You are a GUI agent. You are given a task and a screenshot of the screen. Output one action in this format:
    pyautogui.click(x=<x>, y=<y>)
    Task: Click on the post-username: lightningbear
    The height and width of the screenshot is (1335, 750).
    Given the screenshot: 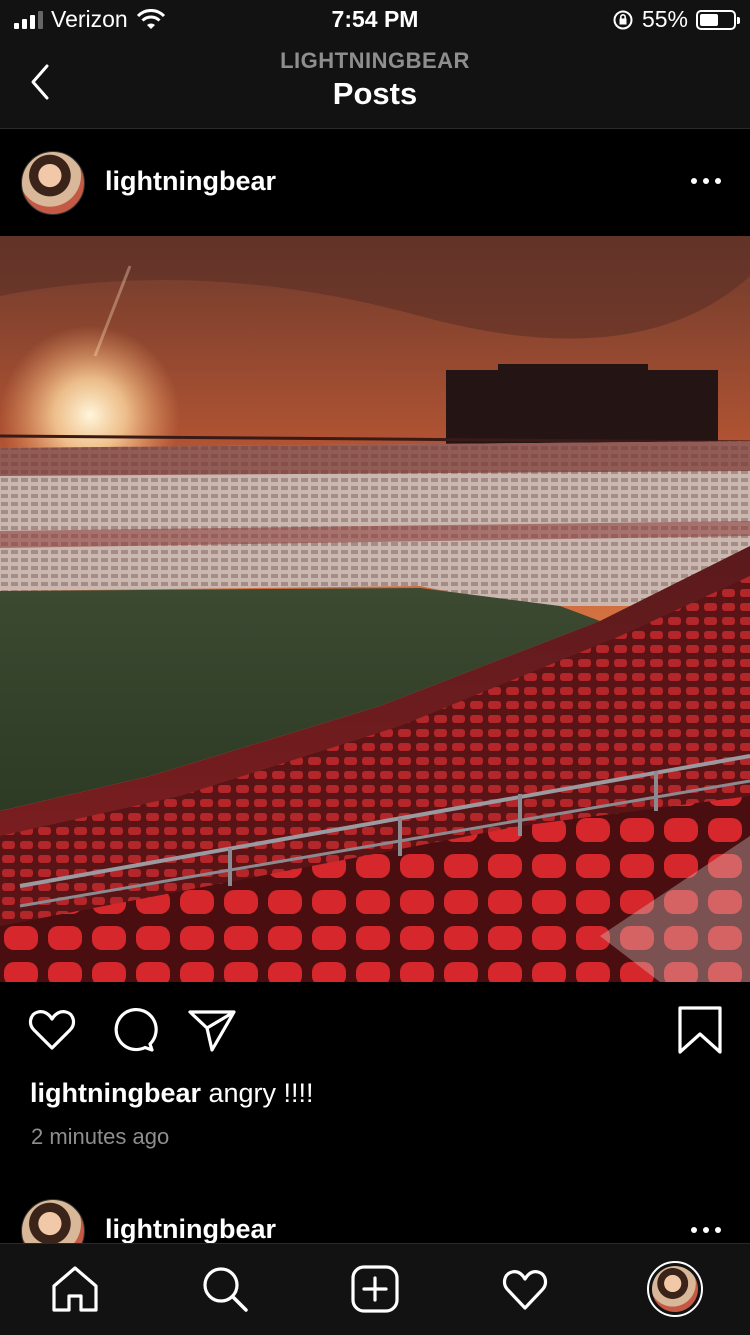 What is the action you would take?
    pyautogui.click(x=190, y=181)
    